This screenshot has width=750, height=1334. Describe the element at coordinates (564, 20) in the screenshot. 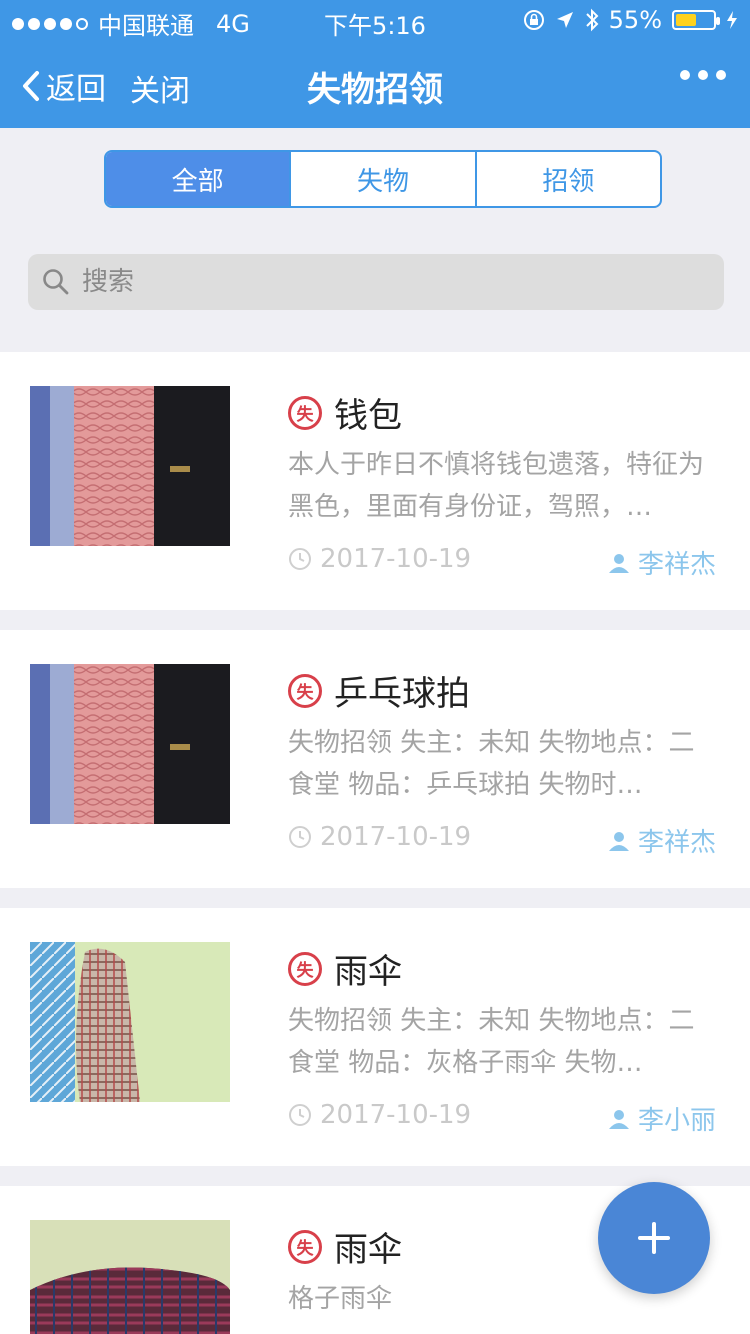

I see `location-arrow-icon` at that location.